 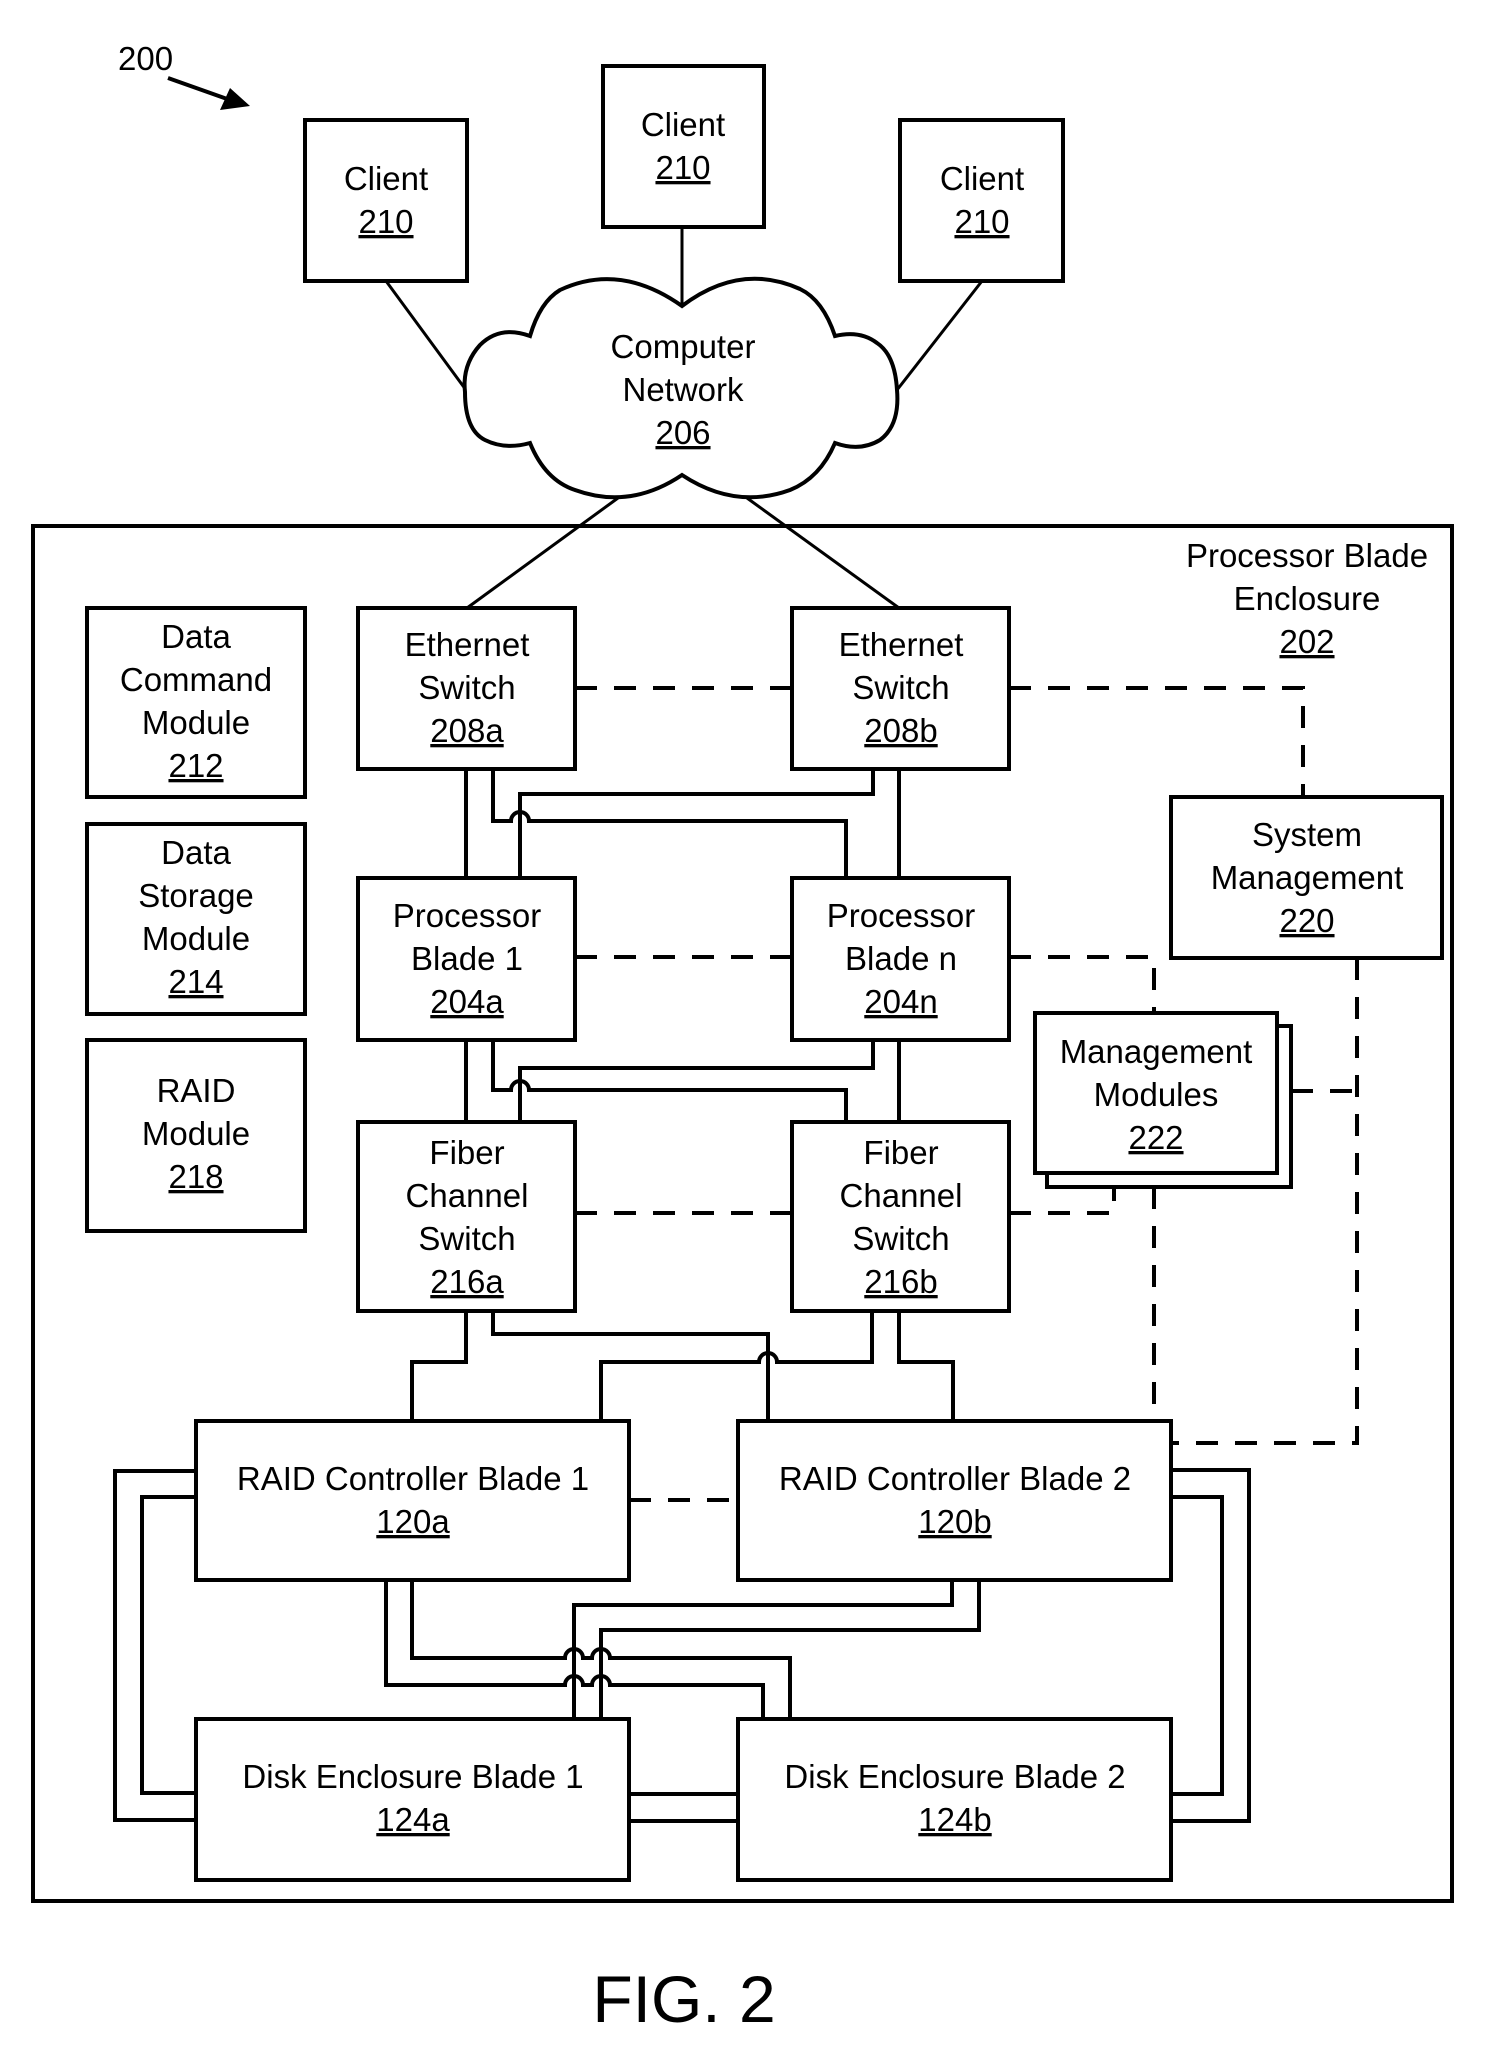 I want to click on fc-ref: 216b, so click(x=900, y=1281).